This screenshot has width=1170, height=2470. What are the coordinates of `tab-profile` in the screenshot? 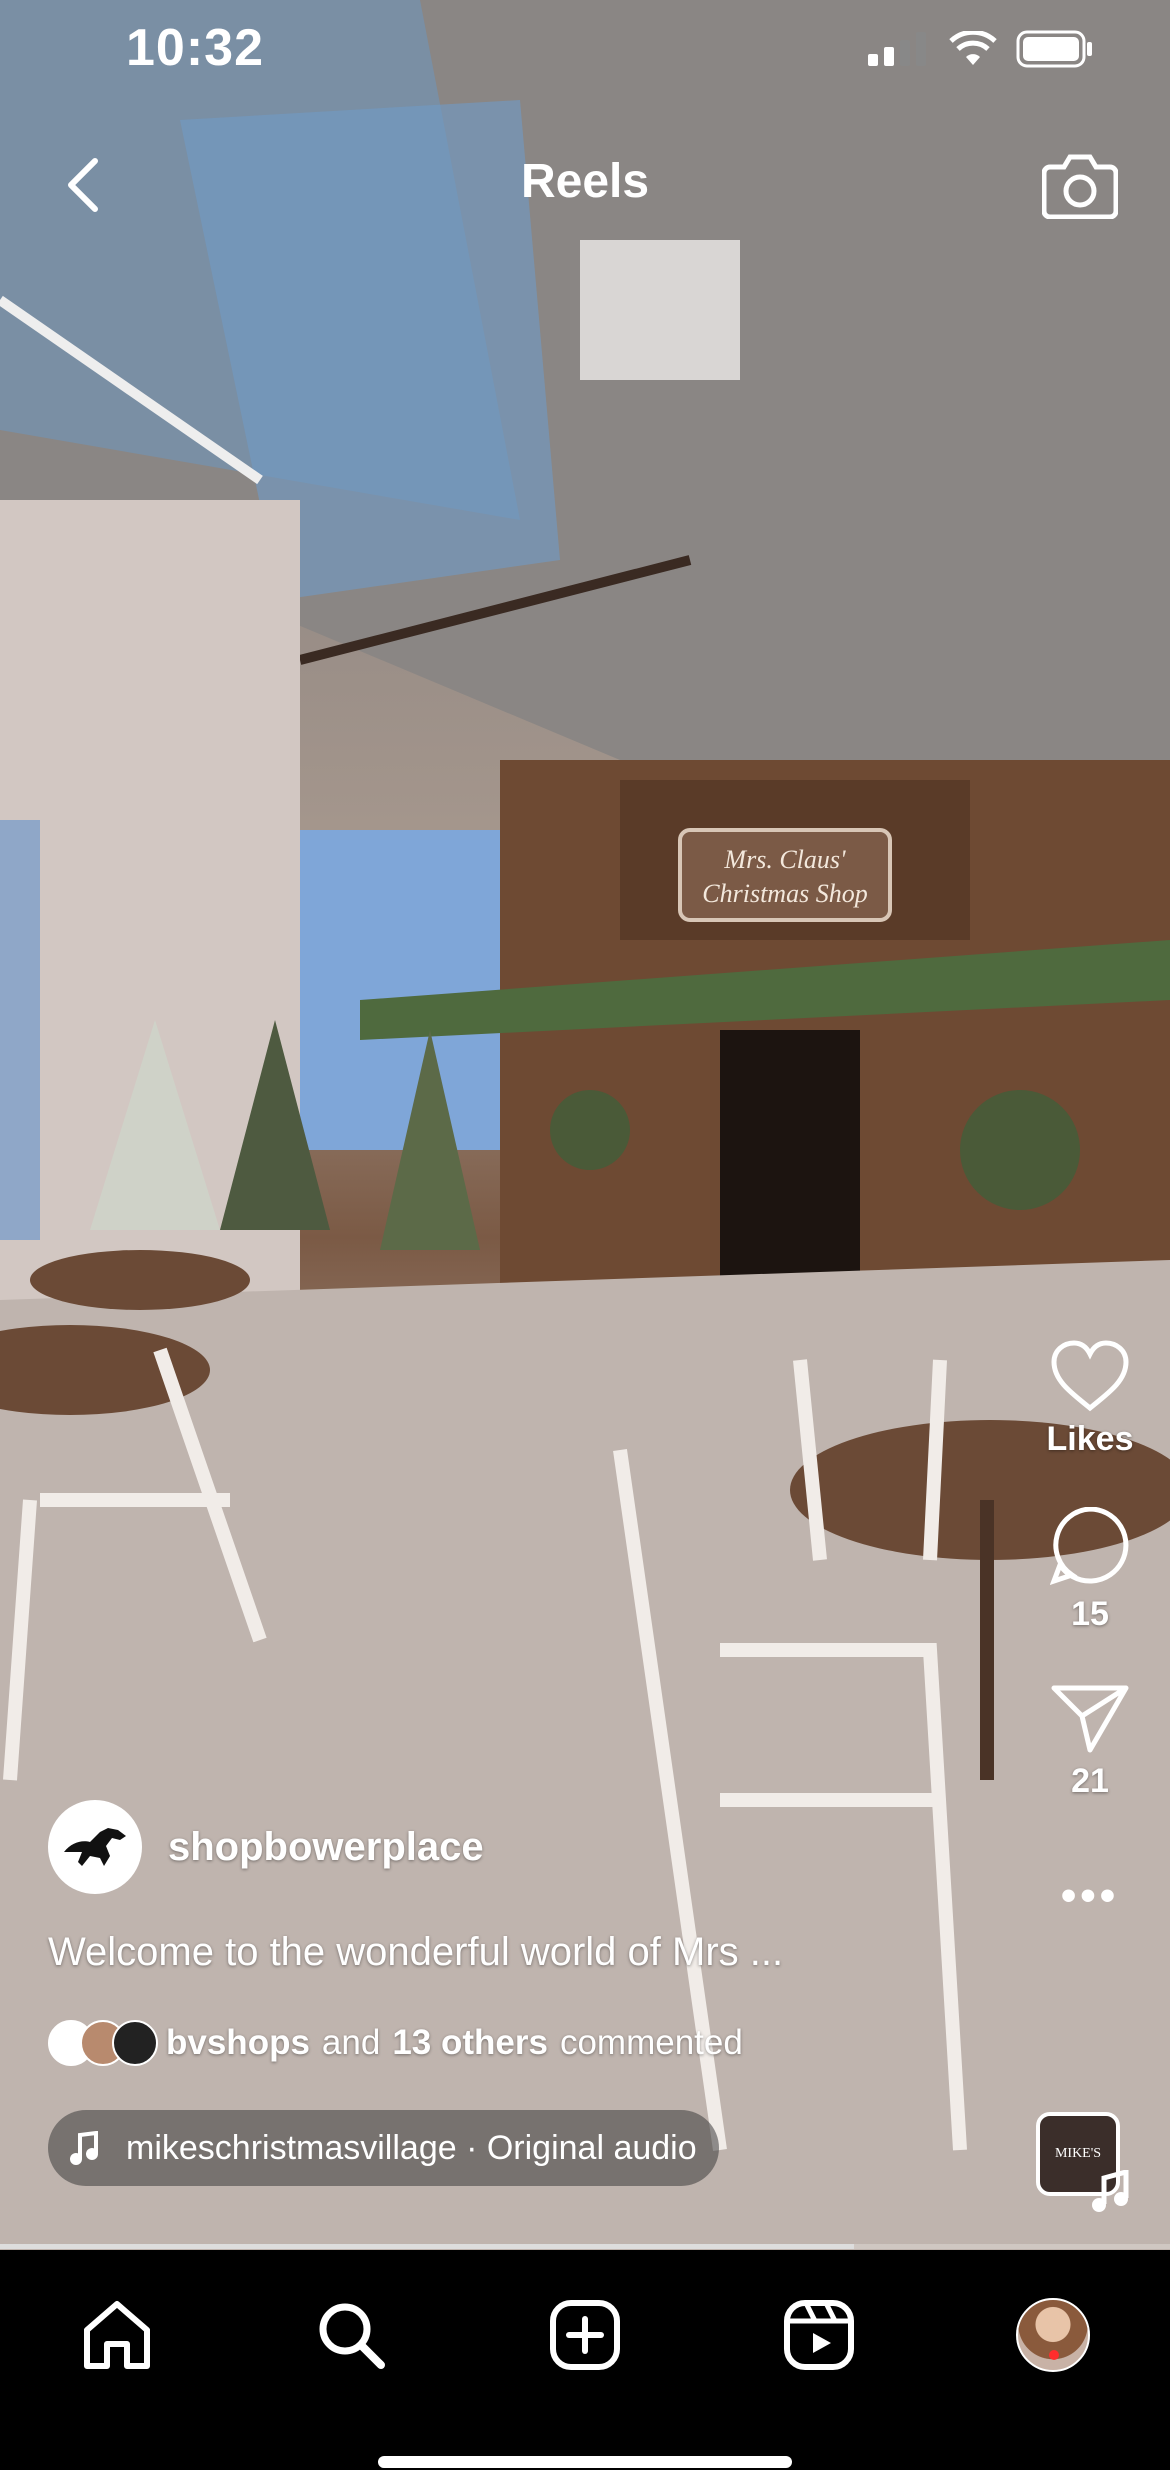 It's located at (1053, 2335).